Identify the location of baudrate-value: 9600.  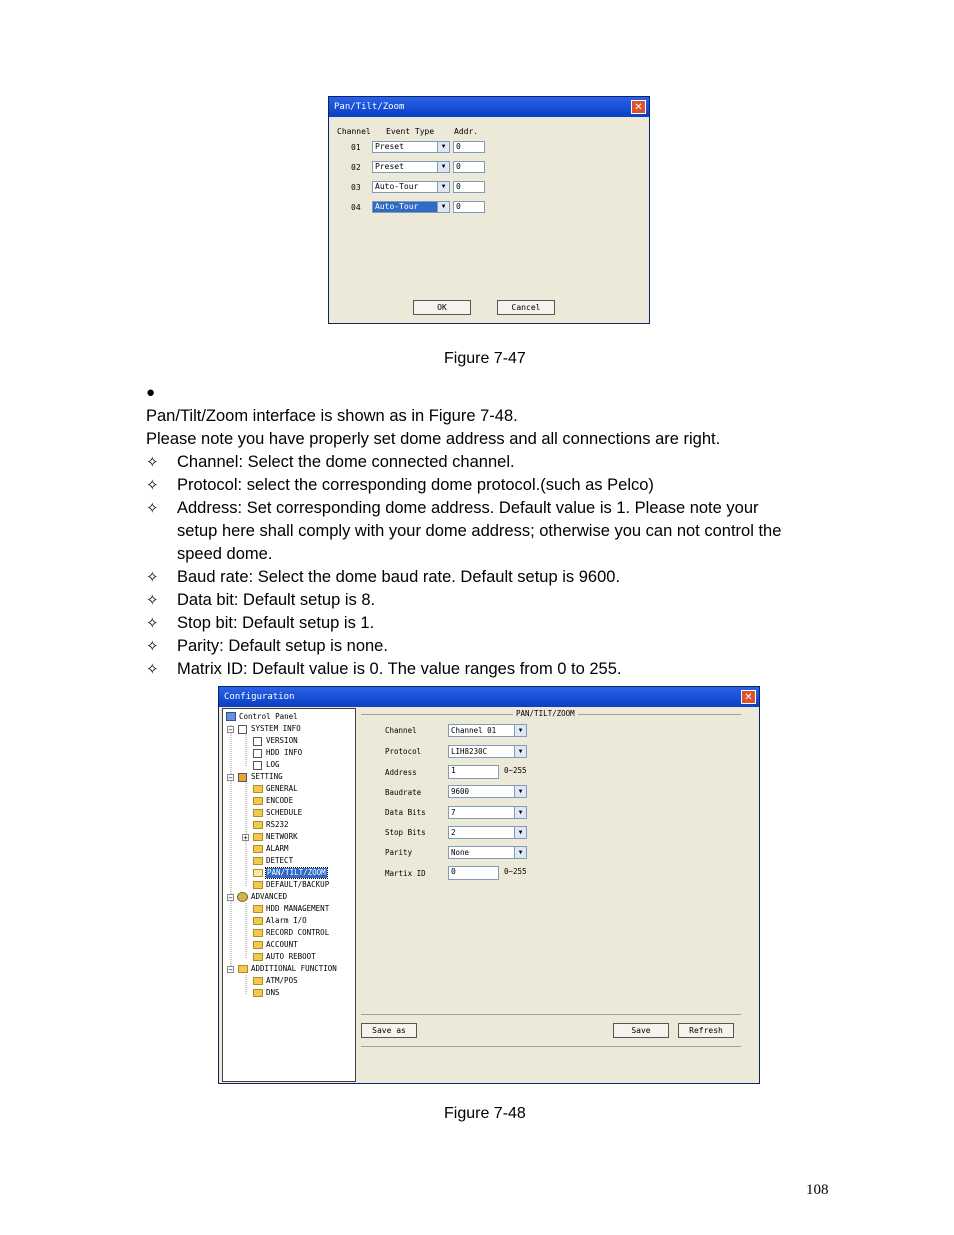
(460, 791).